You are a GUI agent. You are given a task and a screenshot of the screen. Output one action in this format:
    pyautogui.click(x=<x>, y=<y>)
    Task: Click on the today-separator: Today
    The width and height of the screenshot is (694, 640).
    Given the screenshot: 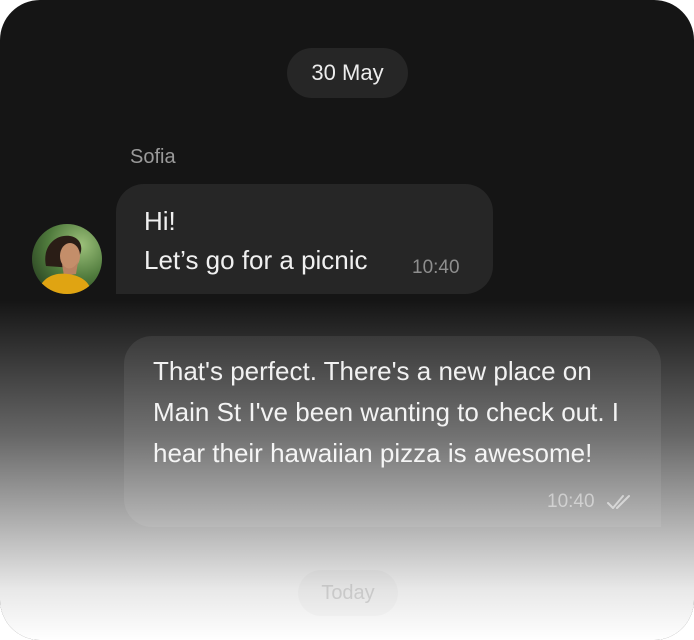 What is the action you would take?
    pyautogui.click(x=348, y=593)
    